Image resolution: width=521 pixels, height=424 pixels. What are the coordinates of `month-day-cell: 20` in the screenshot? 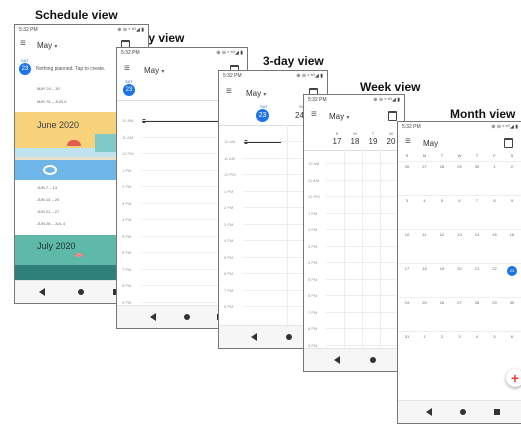 It's located at (460, 268).